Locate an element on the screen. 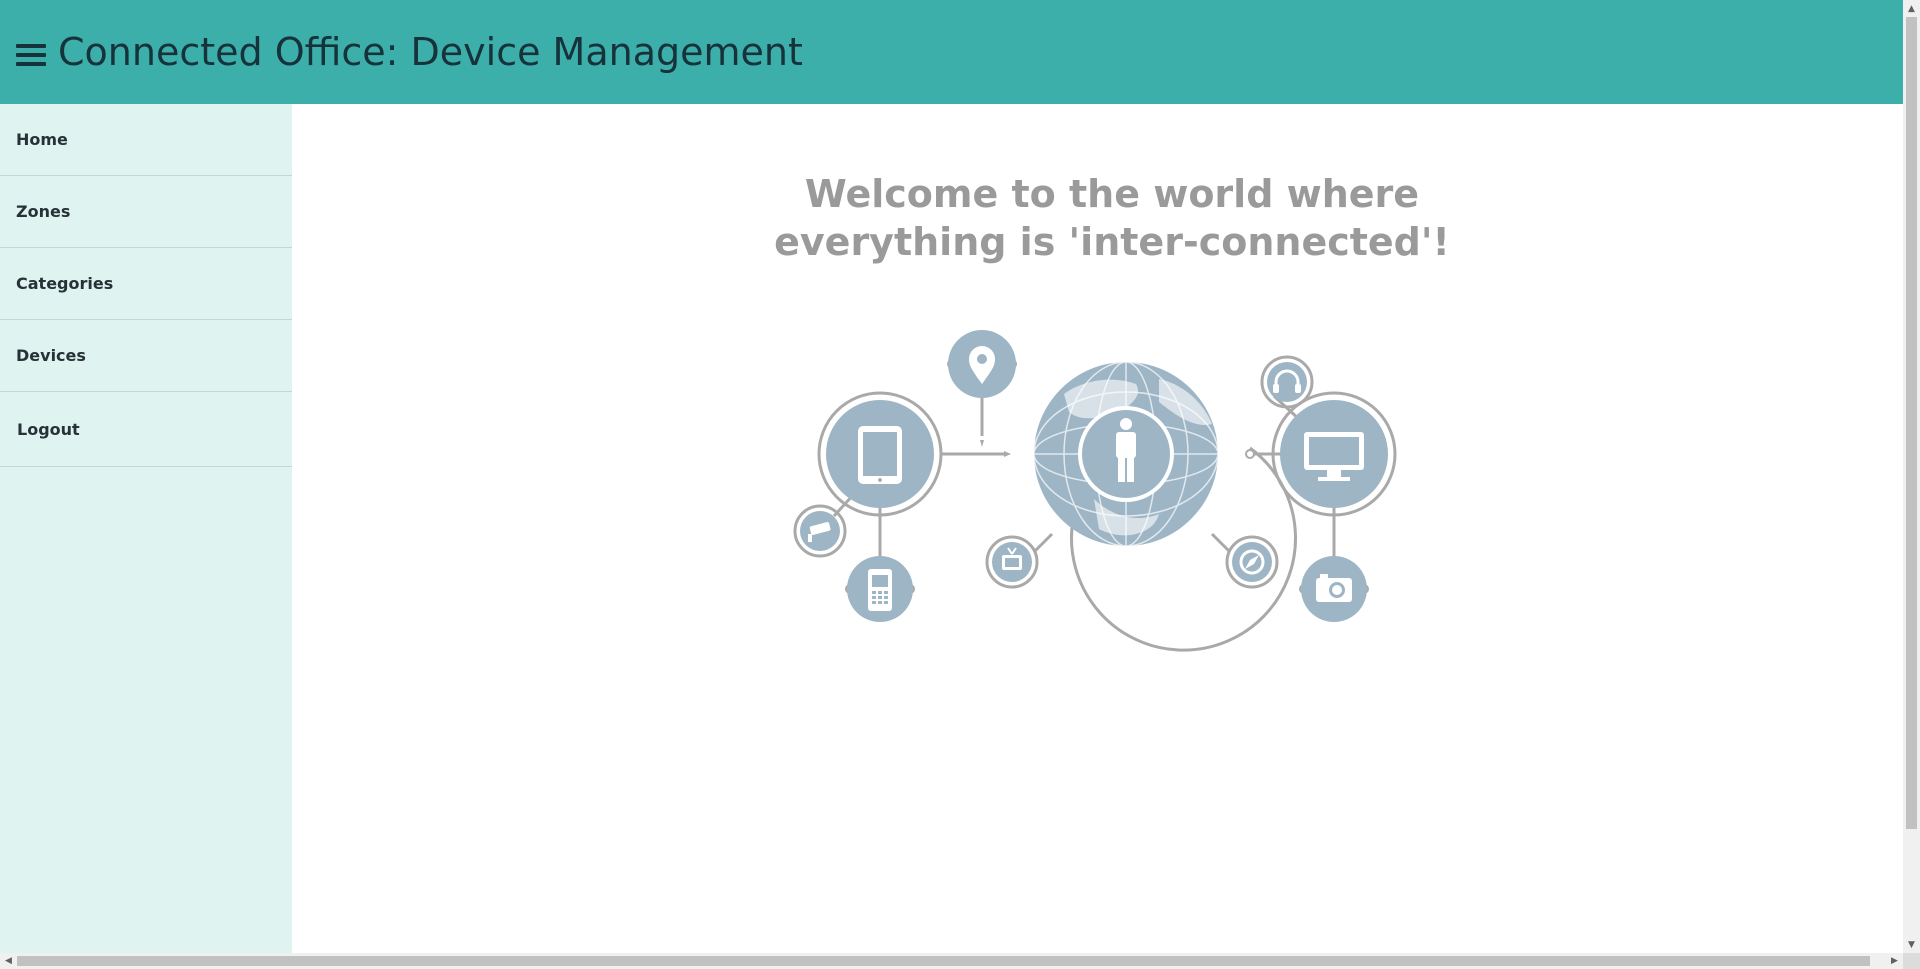  vertical-scrollbar: ▲ ▼ is located at coordinates (1911, 476).